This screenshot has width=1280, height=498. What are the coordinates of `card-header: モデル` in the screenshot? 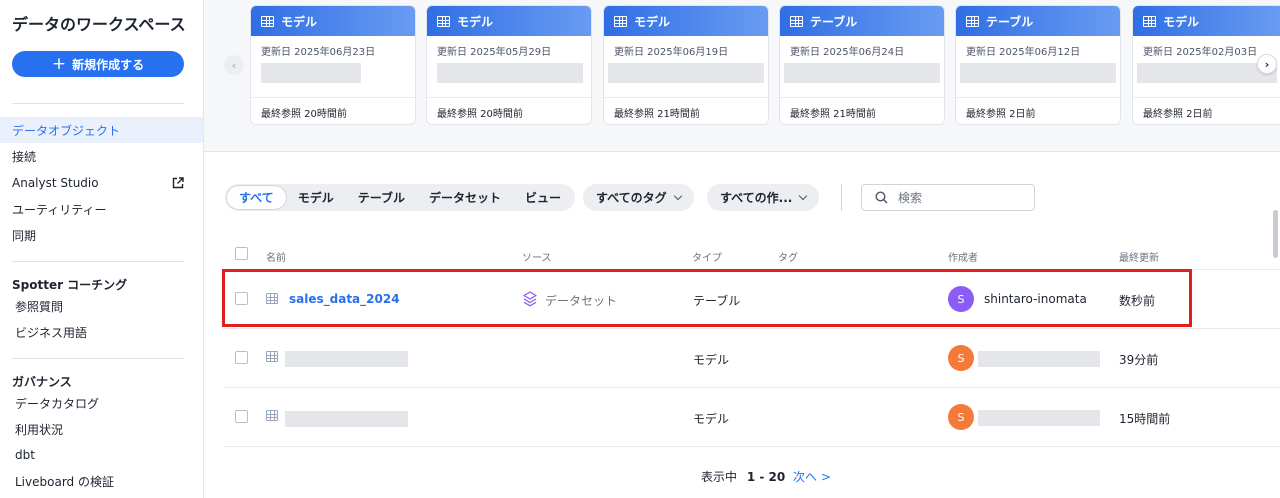 It's located at (686, 21).